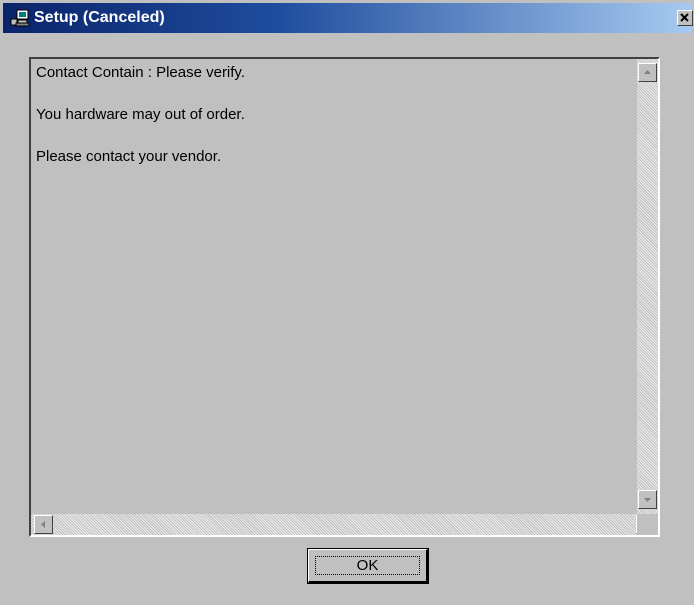 The width and height of the screenshot is (694, 605). I want to click on message-line: Contact Contain : Please verify., so click(140, 72).